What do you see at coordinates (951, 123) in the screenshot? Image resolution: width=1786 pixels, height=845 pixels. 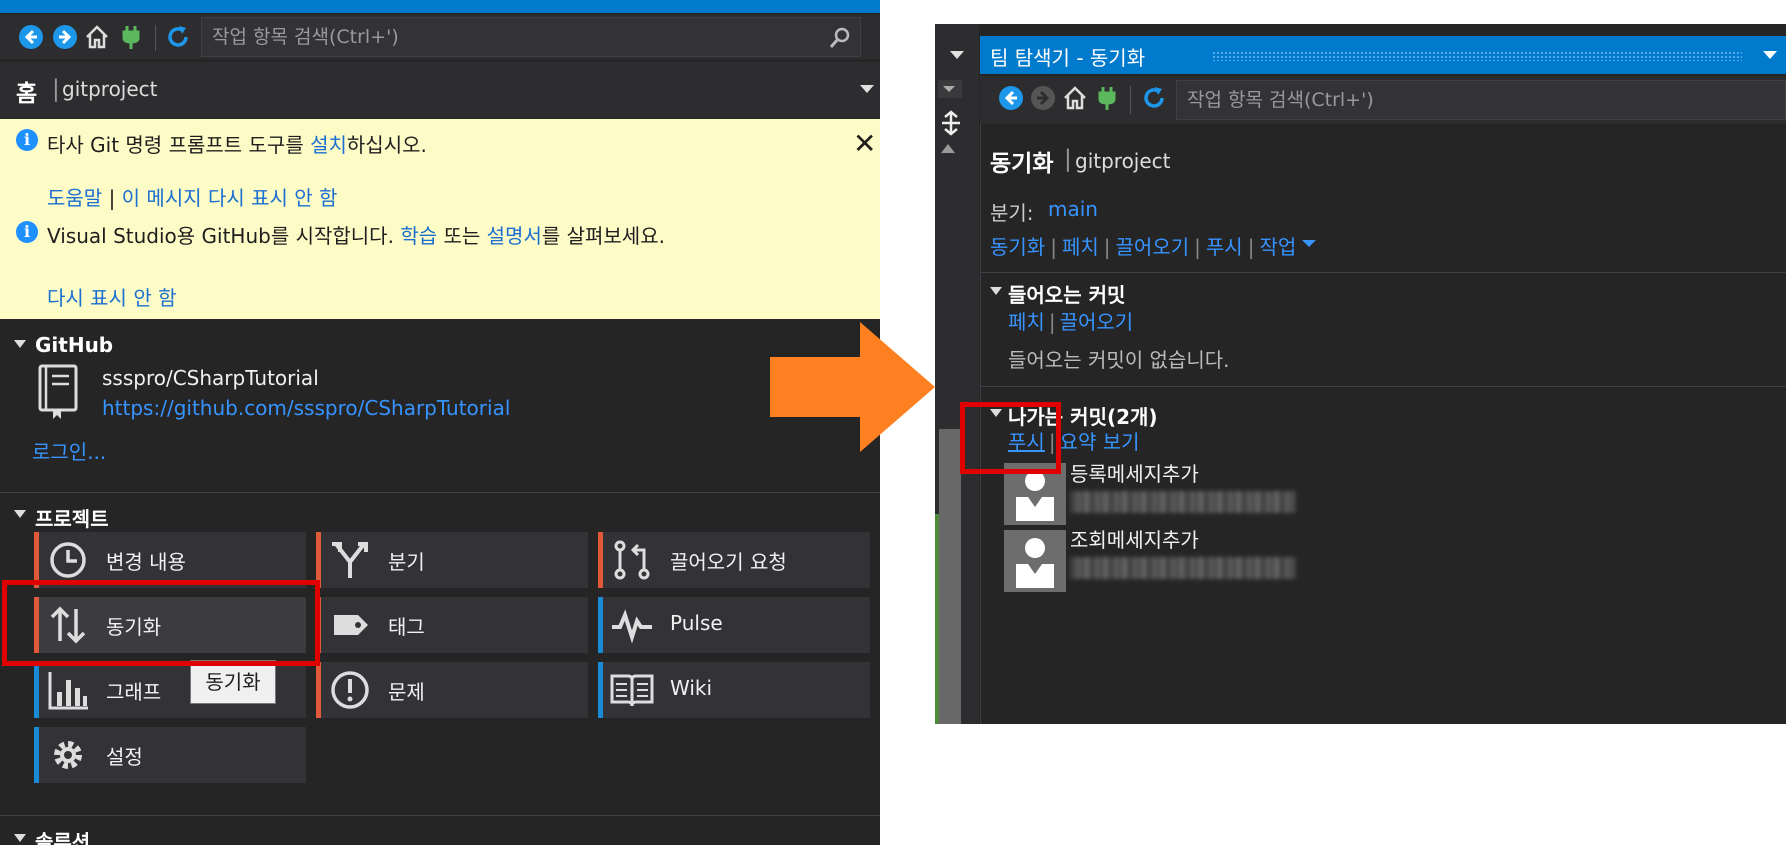 I see `split-handle-icon` at bounding box center [951, 123].